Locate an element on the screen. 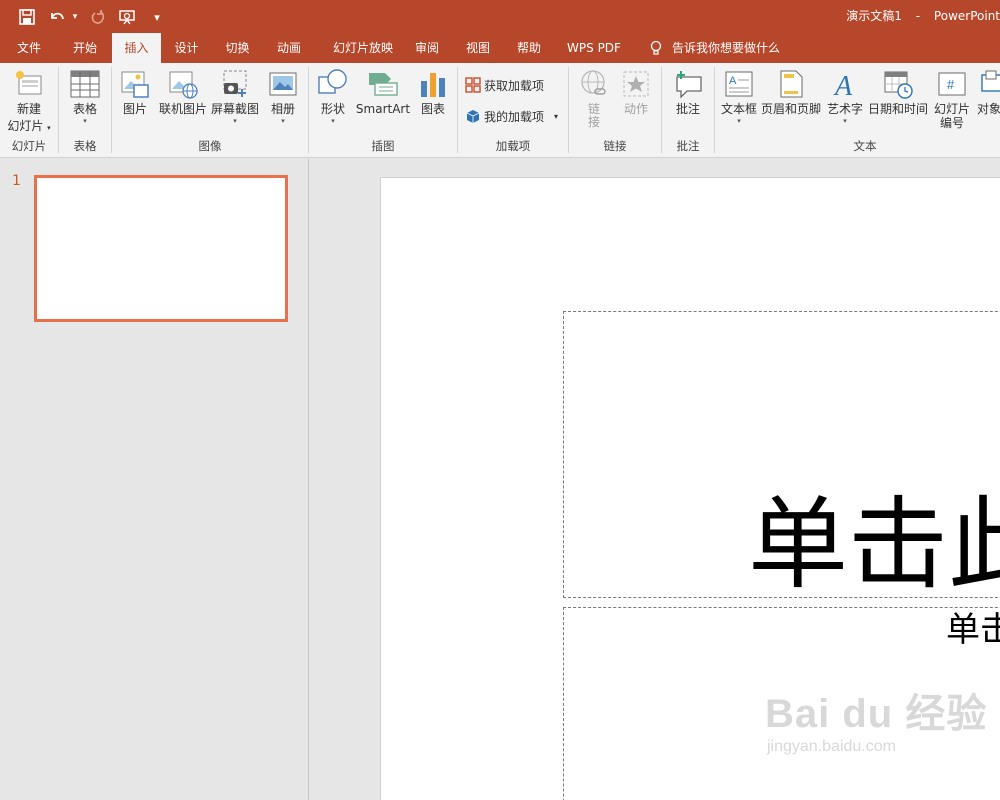  new-slide-button: 新建 幻灯片 ▾ is located at coordinates (29, 102).